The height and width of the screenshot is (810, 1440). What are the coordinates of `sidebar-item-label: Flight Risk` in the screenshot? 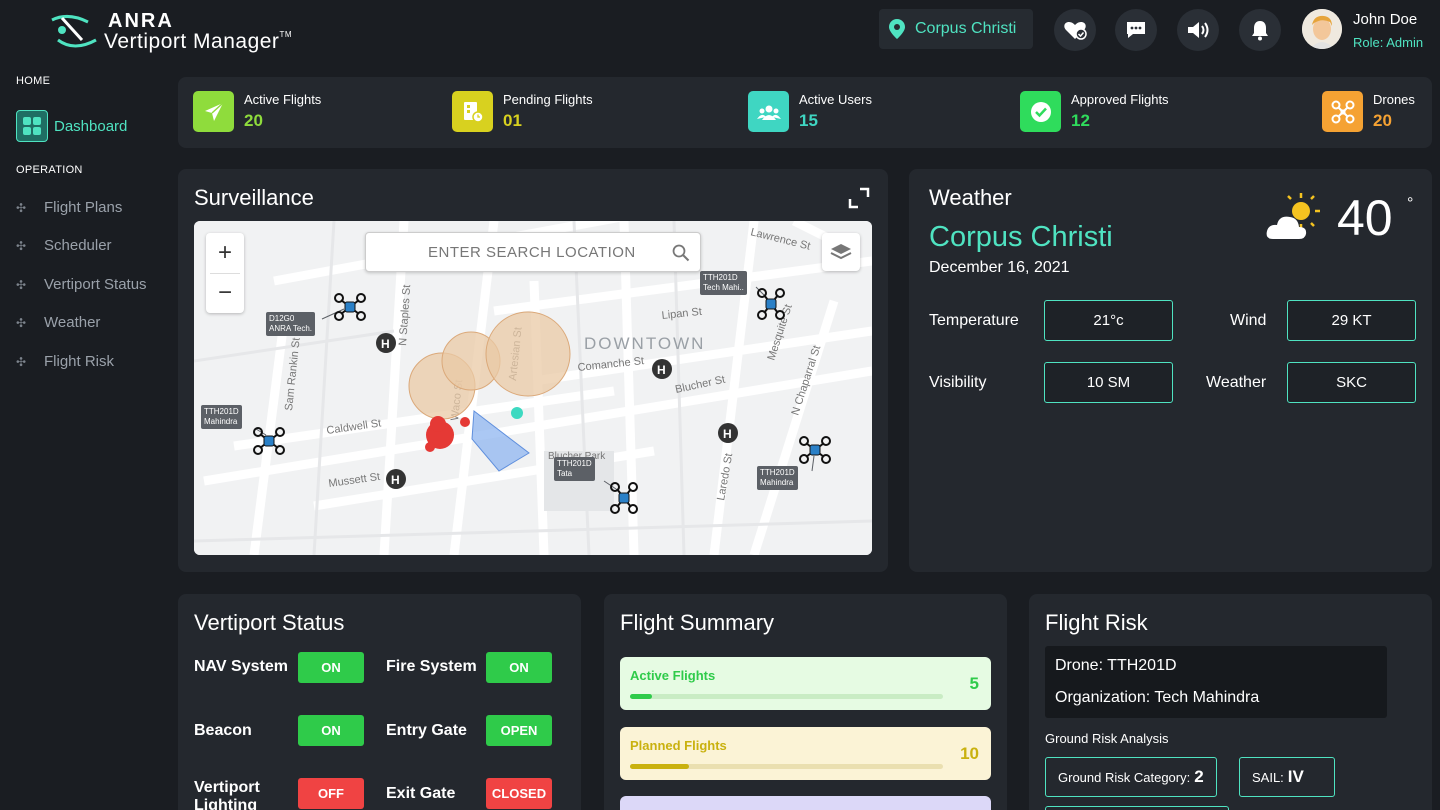 It's located at (79, 361).